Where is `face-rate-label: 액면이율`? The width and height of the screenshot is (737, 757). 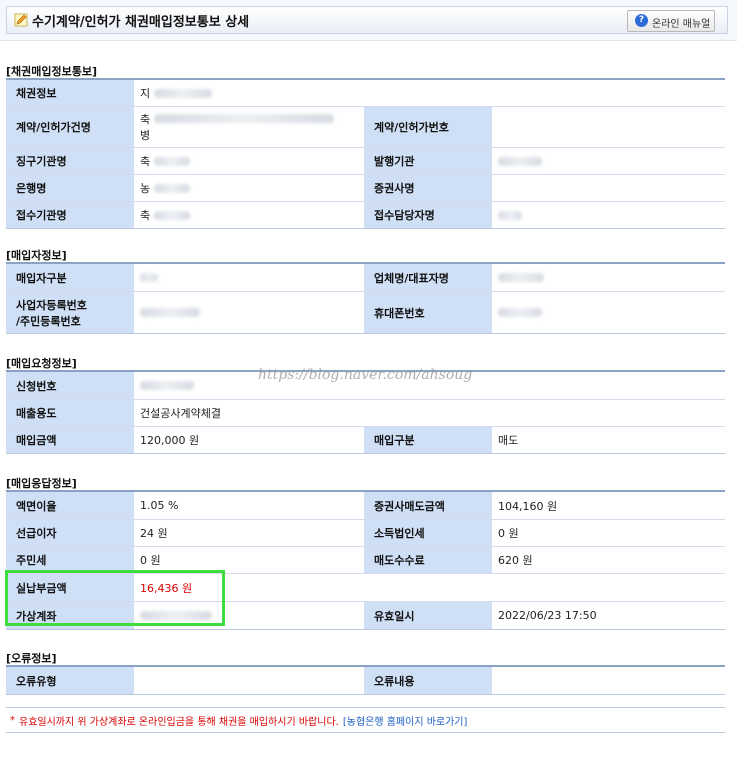 face-rate-label: 액면이율 is located at coordinates (70, 505).